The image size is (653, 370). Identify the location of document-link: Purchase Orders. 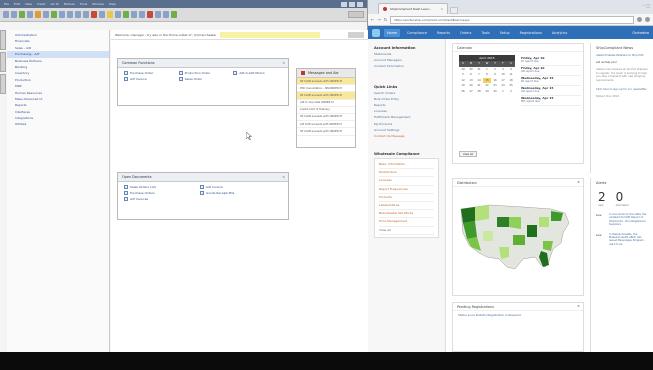
(159, 193).